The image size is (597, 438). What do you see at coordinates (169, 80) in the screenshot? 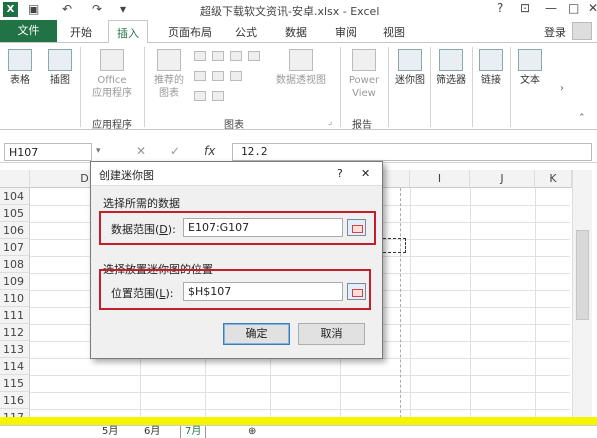
I see `recommended-label: 推荐的` at bounding box center [169, 80].